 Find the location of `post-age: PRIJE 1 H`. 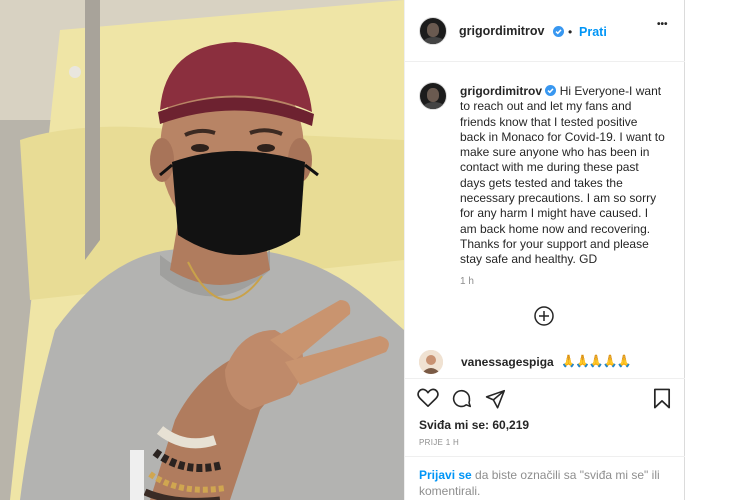

post-age: PRIJE 1 H is located at coordinates (439, 442).